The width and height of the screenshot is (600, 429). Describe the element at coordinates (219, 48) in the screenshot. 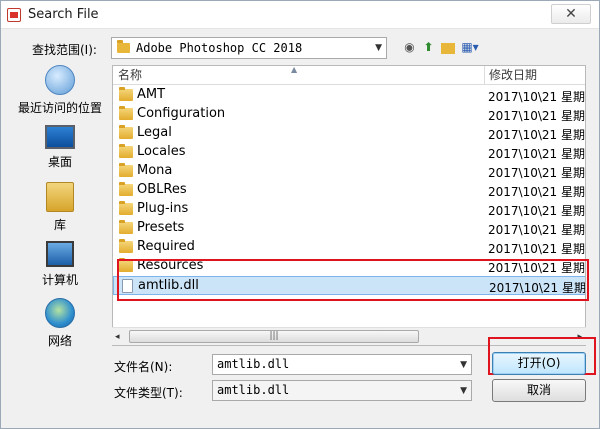

I see `look-in-value: Adobe Photoshop CC 2018` at that location.